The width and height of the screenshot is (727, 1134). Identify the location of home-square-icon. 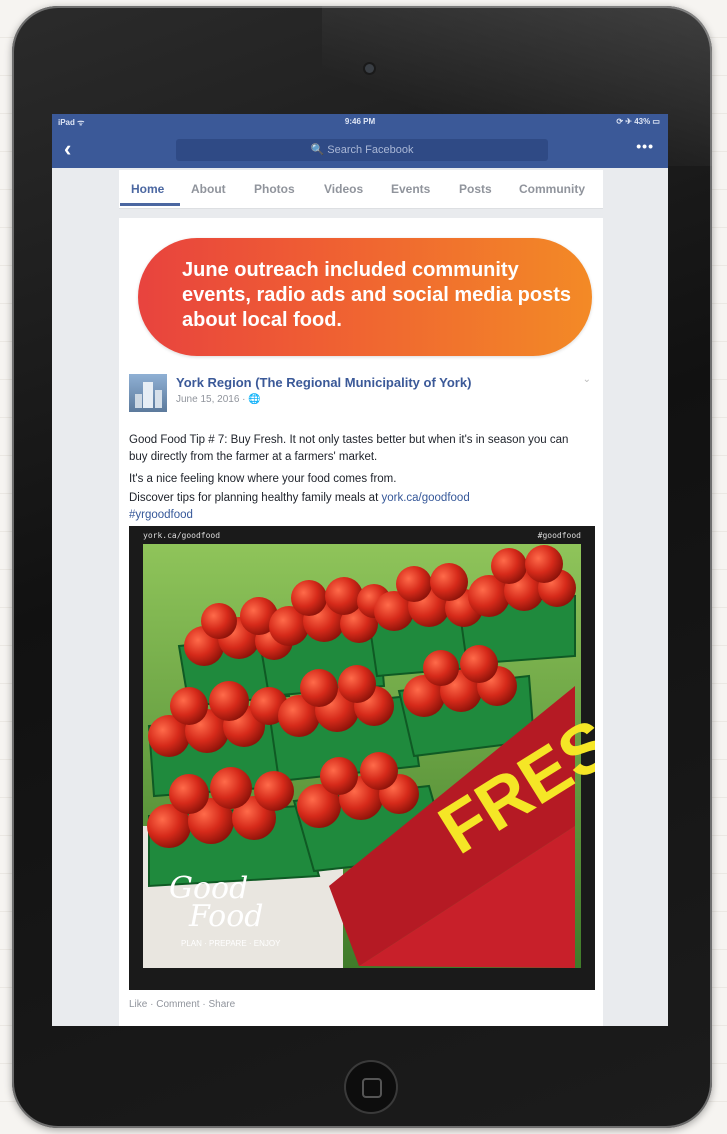
(372, 1088).